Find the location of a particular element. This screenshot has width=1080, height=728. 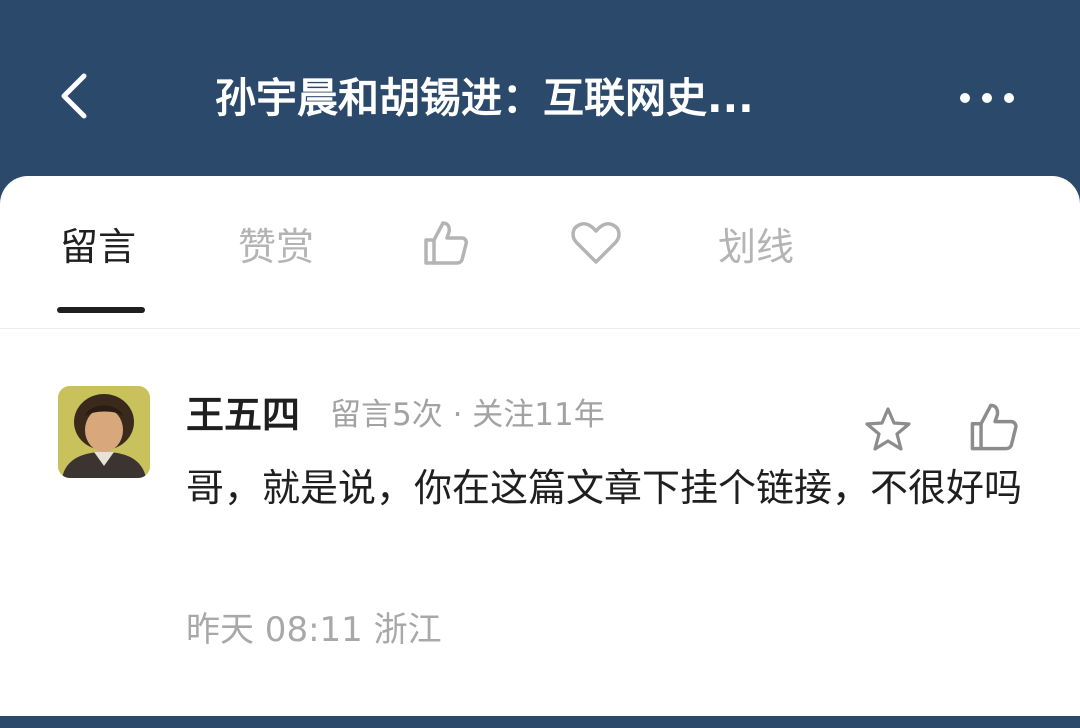

avatar-image is located at coordinates (104, 432).